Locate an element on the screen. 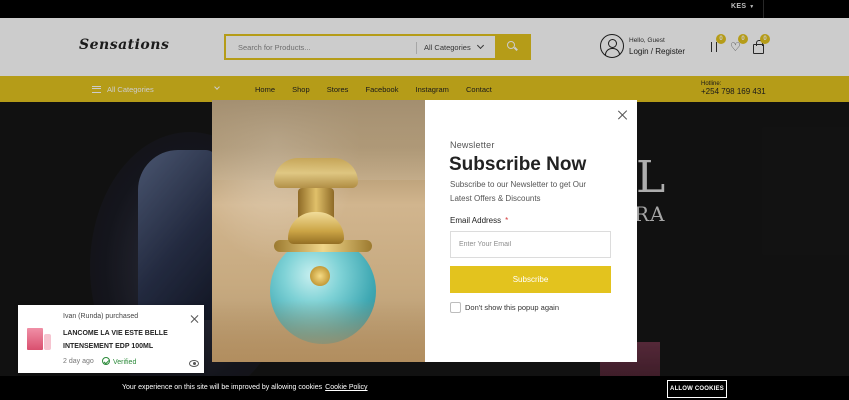  required-mark: * is located at coordinates (507, 220).